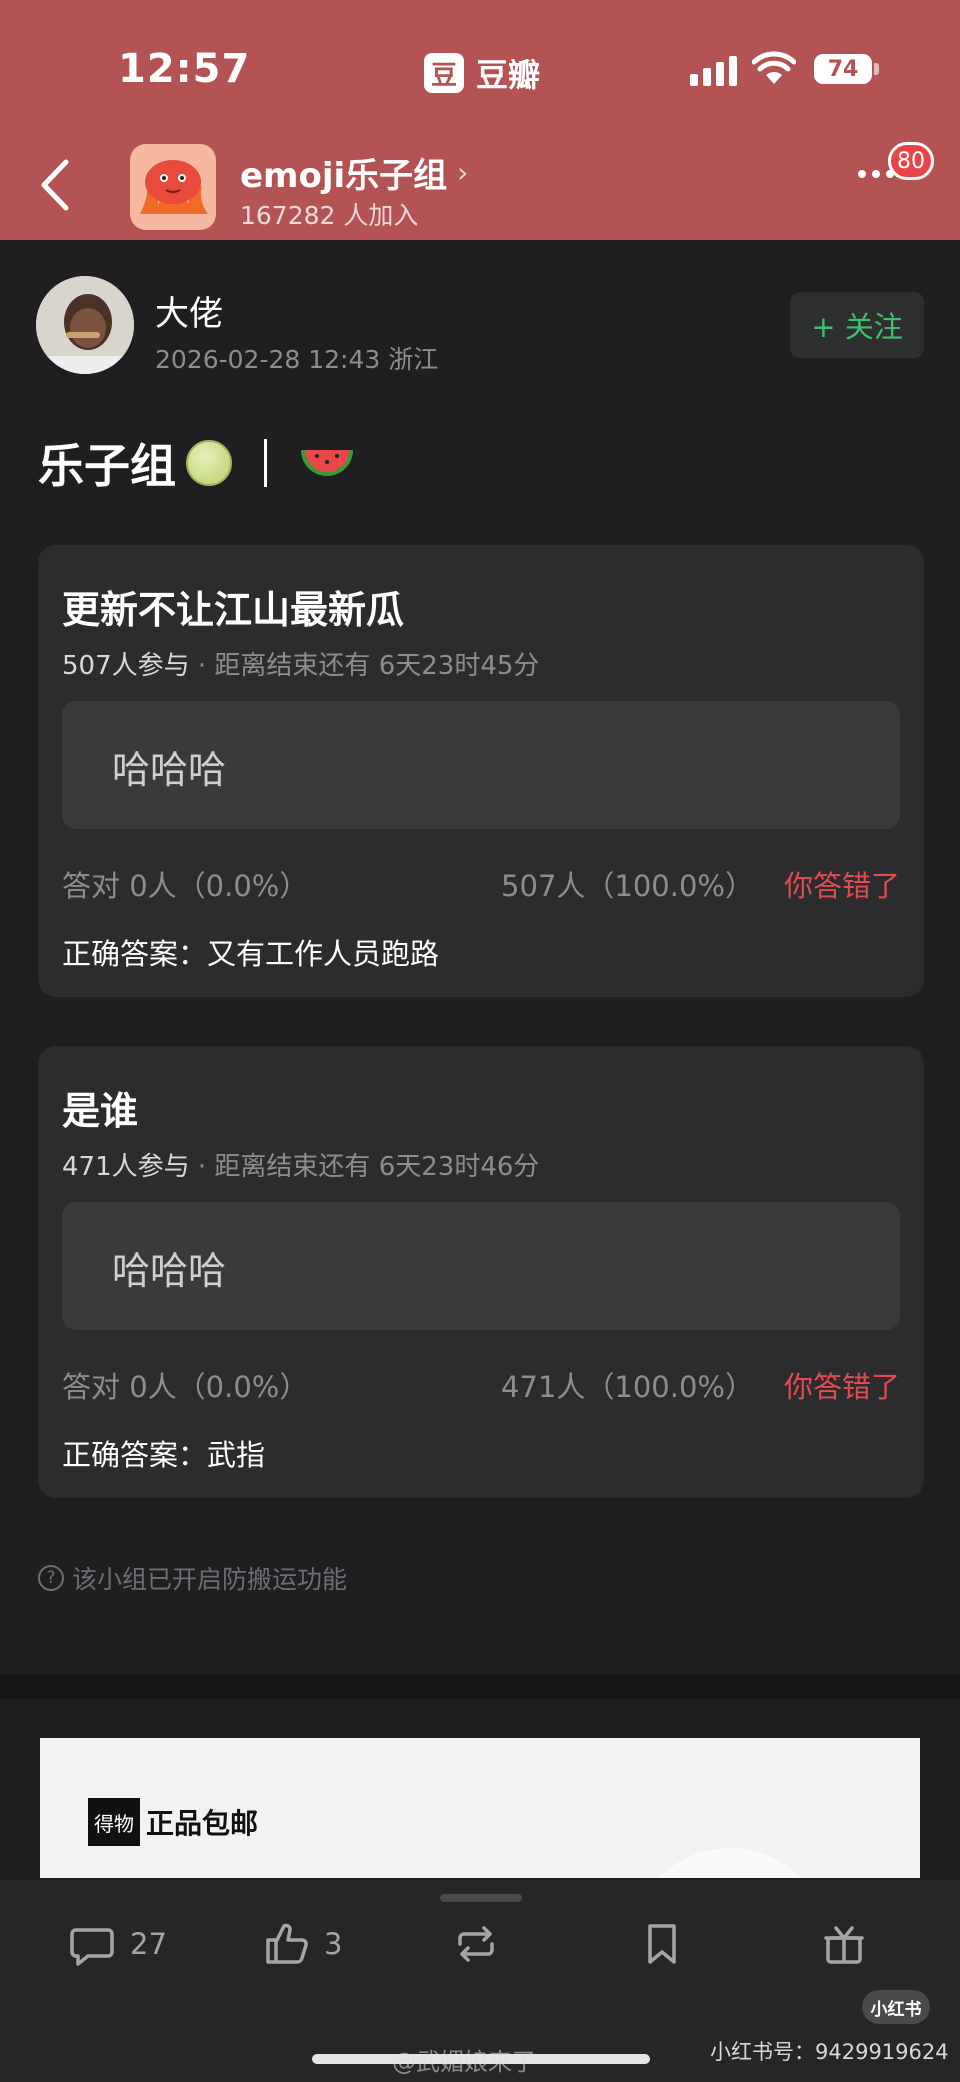  I want to click on more-options-icon, so click(876, 174).